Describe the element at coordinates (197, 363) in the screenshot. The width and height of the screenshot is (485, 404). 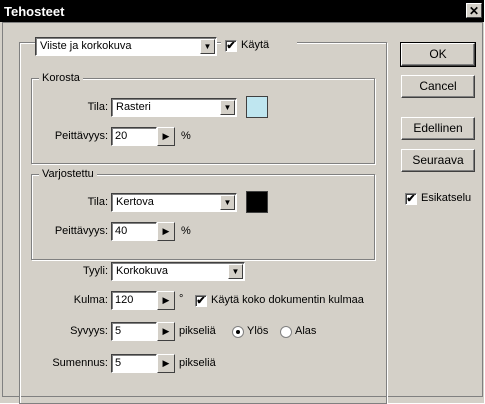
I see `blur-unit: pikseliä` at that location.